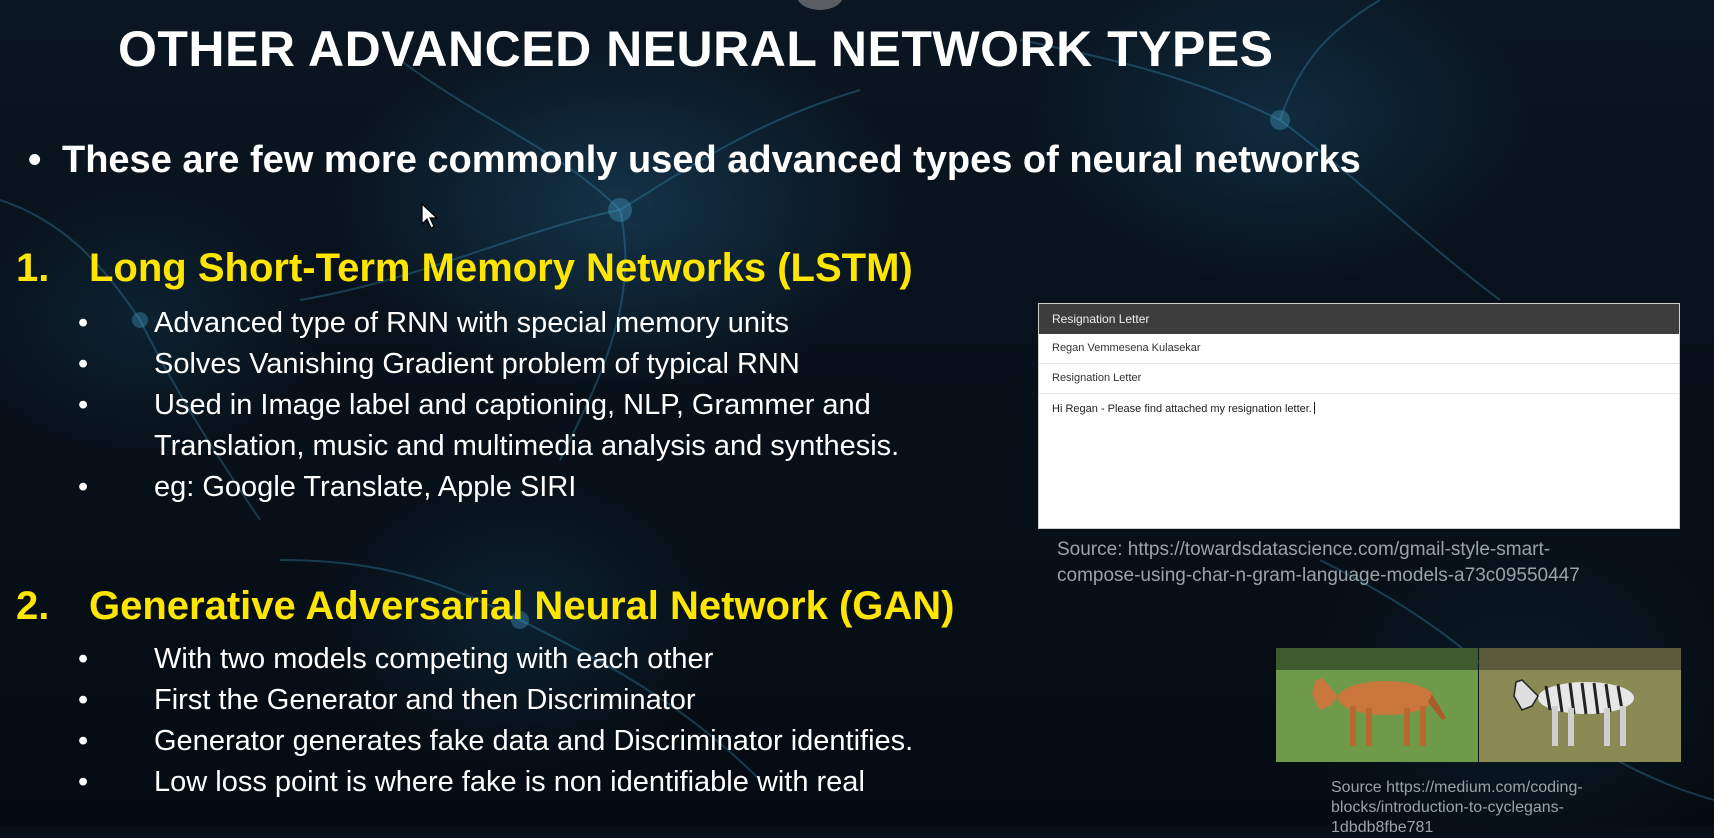 The width and height of the screenshot is (1714, 838). I want to click on list-item: • eg: Google Translate, Apple SIRI, so click(546, 487).